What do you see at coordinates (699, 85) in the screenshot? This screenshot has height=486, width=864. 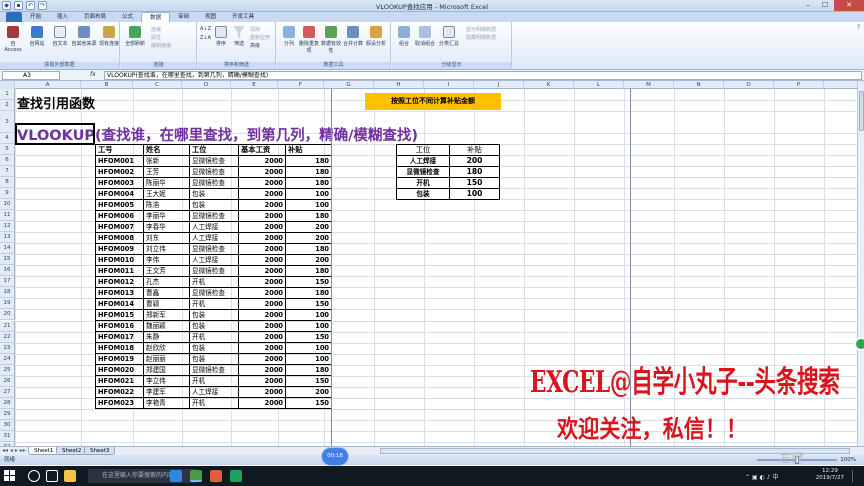 I see `column-header-n: N` at bounding box center [699, 85].